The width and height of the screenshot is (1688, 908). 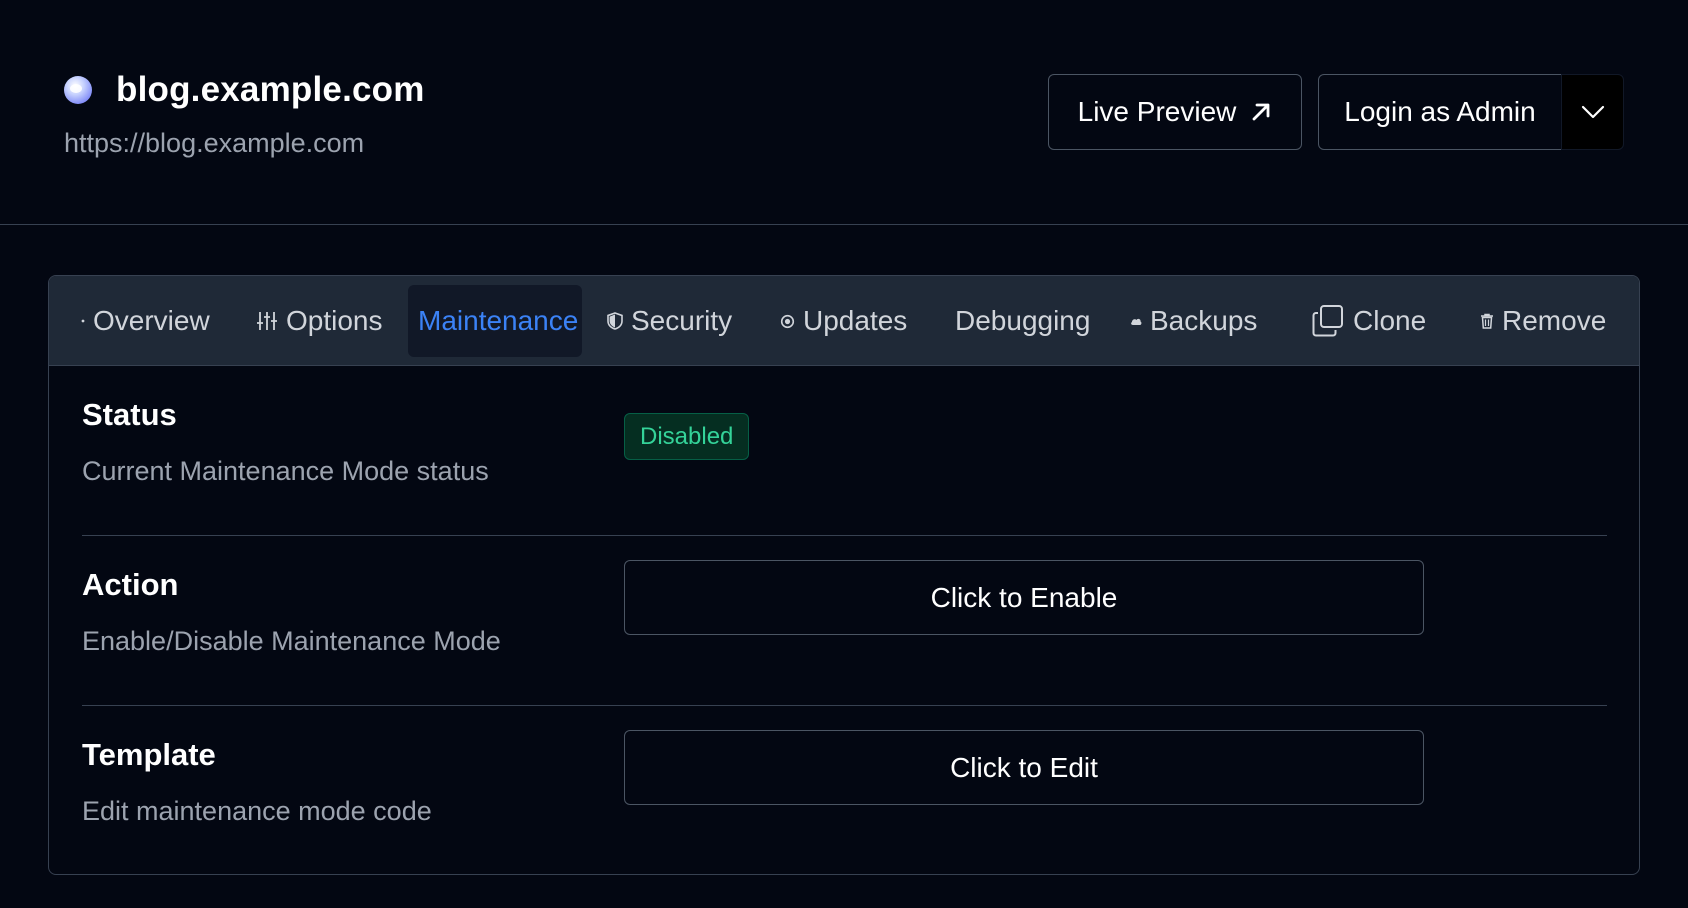 What do you see at coordinates (214, 143) in the screenshot?
I see `site-url: https://blog.example.com` at bounding box center [214, 143].